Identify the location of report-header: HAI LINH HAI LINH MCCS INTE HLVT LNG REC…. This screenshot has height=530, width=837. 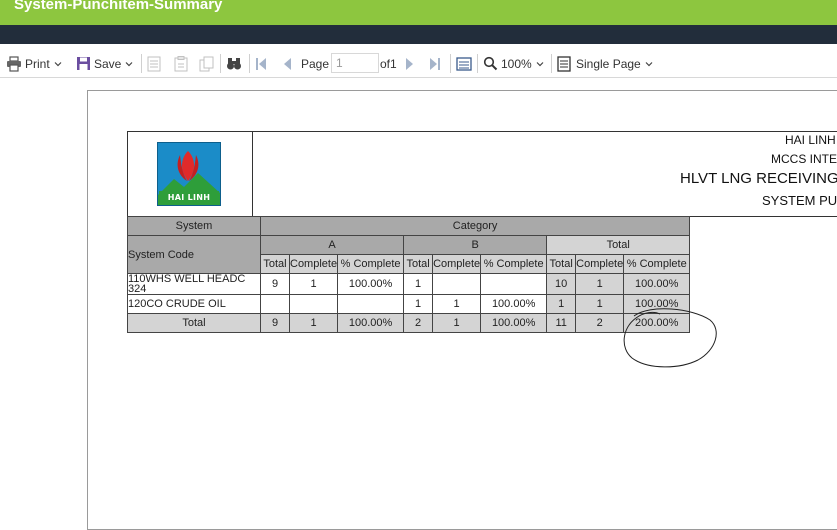
(482, 174).